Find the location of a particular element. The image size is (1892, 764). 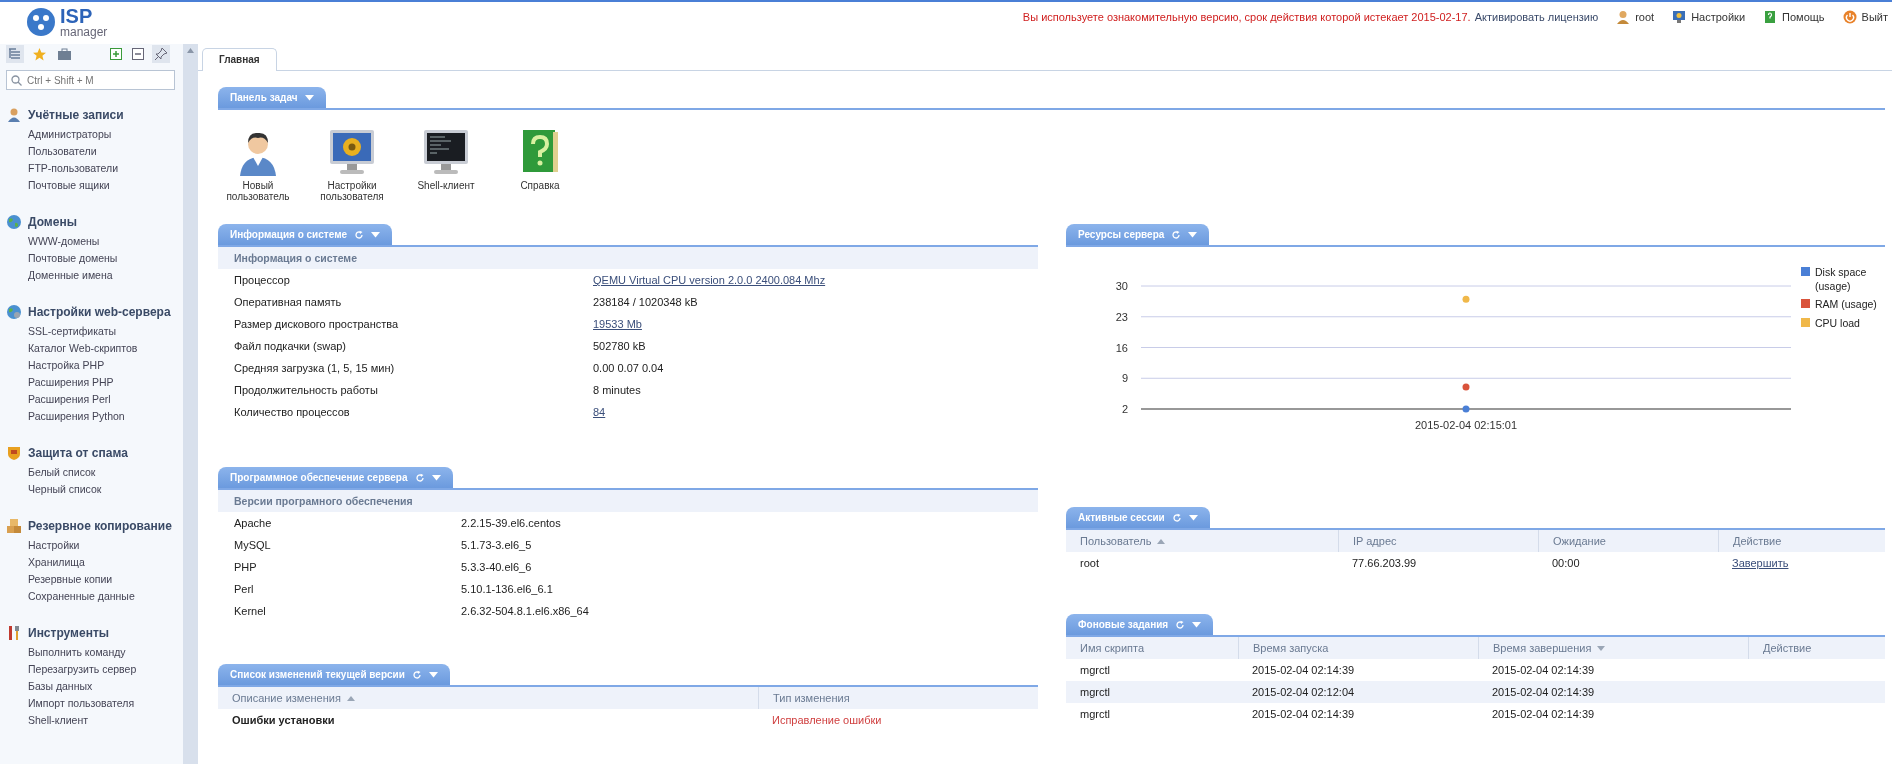

sidebar-item: Расширения Python is located at coordinates (94, 416).